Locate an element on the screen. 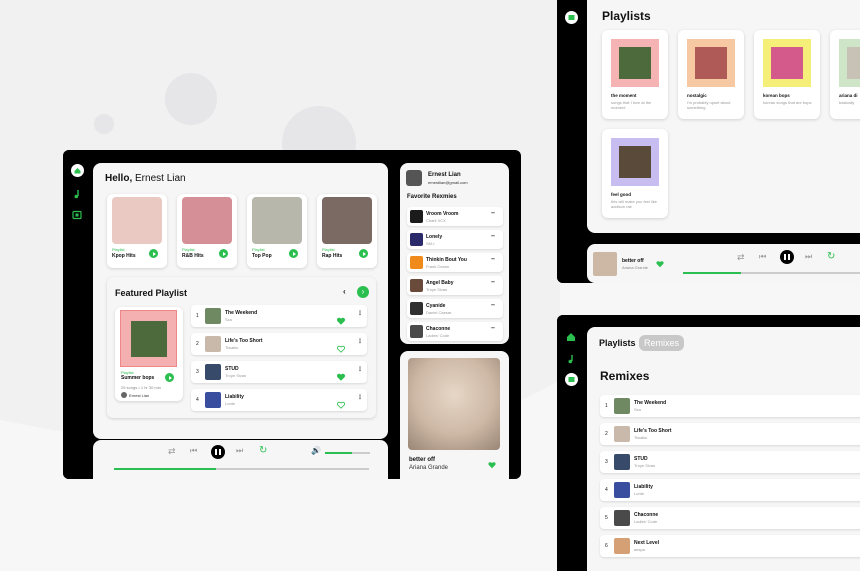  chevron-left-icon: ‹ is located at coordinates (344, 291).